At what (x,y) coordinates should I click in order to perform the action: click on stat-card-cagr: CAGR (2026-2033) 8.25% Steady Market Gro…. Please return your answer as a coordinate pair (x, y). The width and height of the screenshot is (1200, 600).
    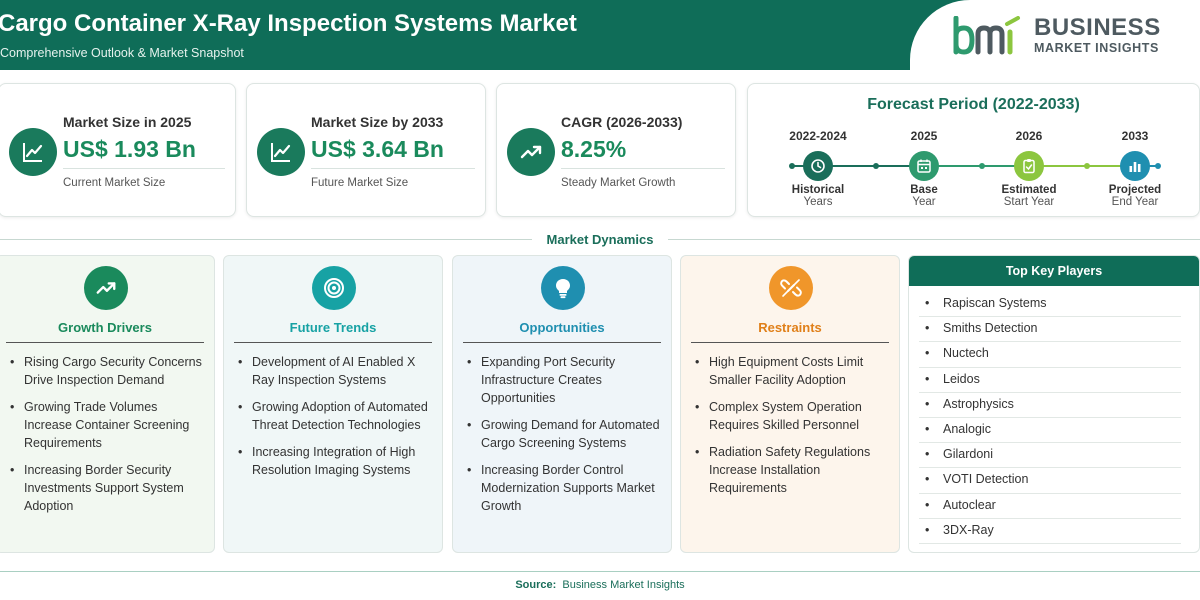
    Looking at the image, I should click on (616, 150).